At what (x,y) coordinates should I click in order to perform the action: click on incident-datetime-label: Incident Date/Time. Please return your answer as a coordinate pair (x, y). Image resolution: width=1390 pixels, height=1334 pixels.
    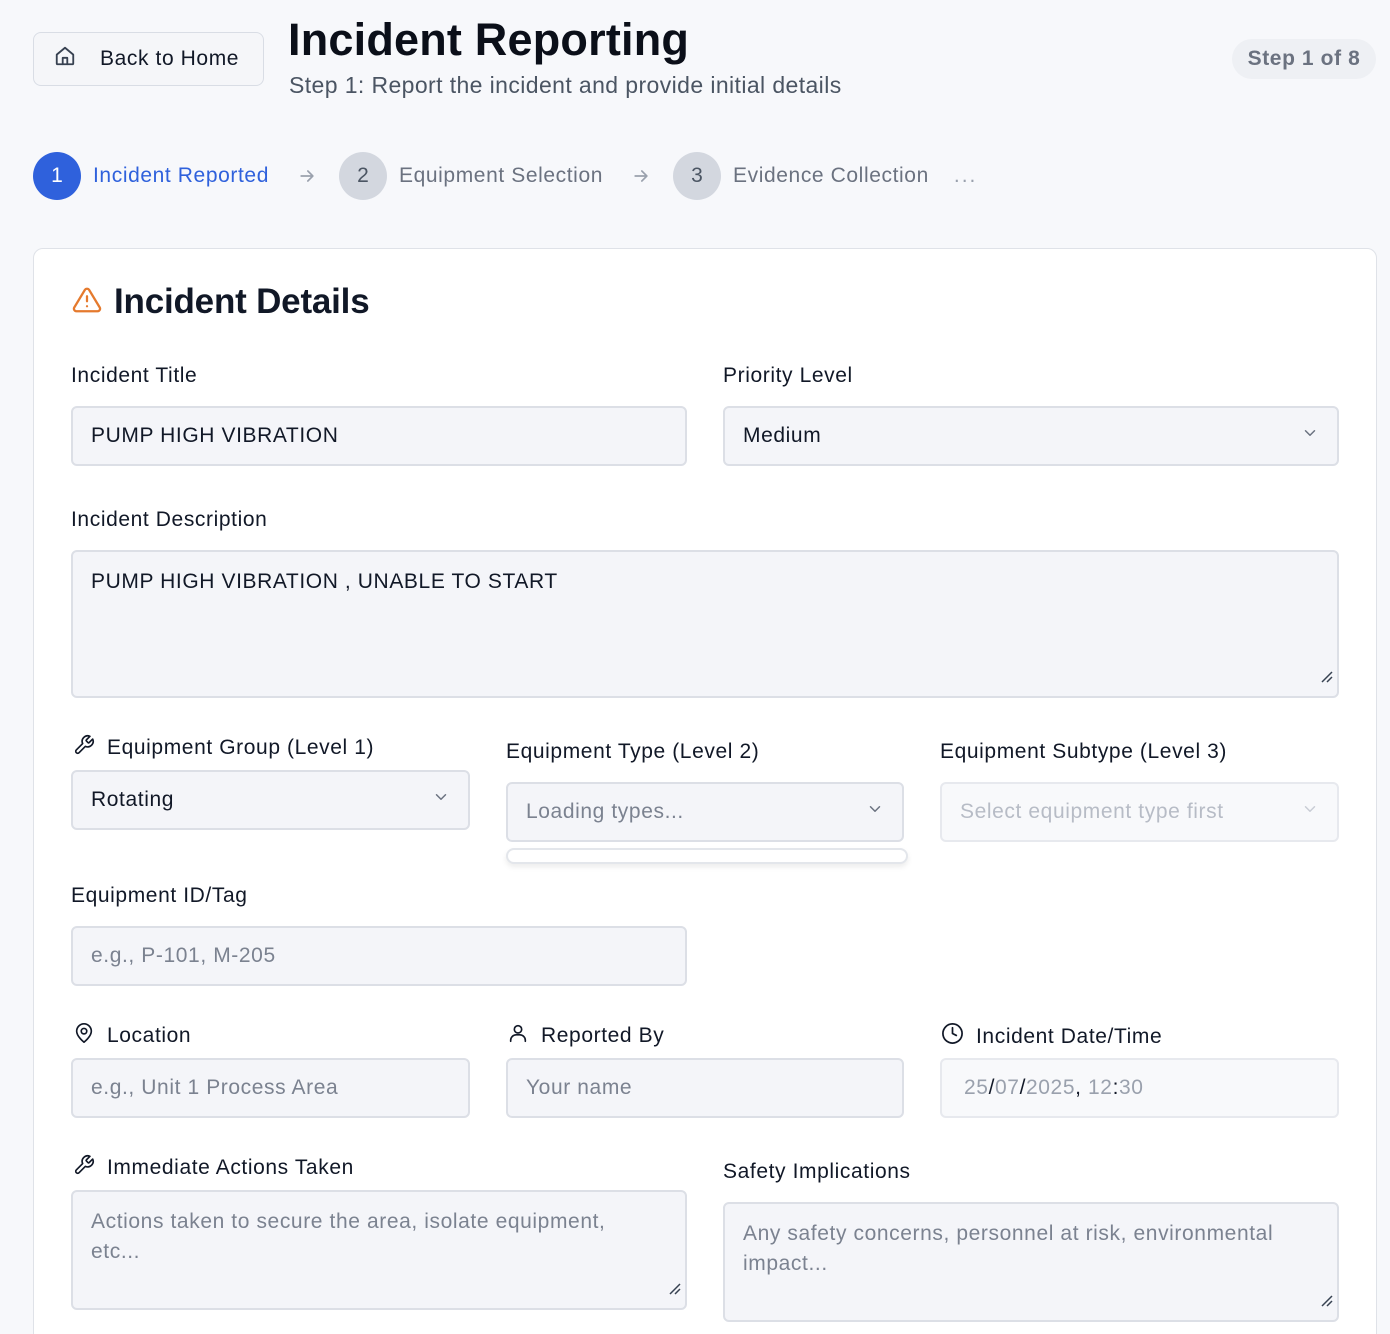
    Looking at the image, I should click on (1051, 1036).